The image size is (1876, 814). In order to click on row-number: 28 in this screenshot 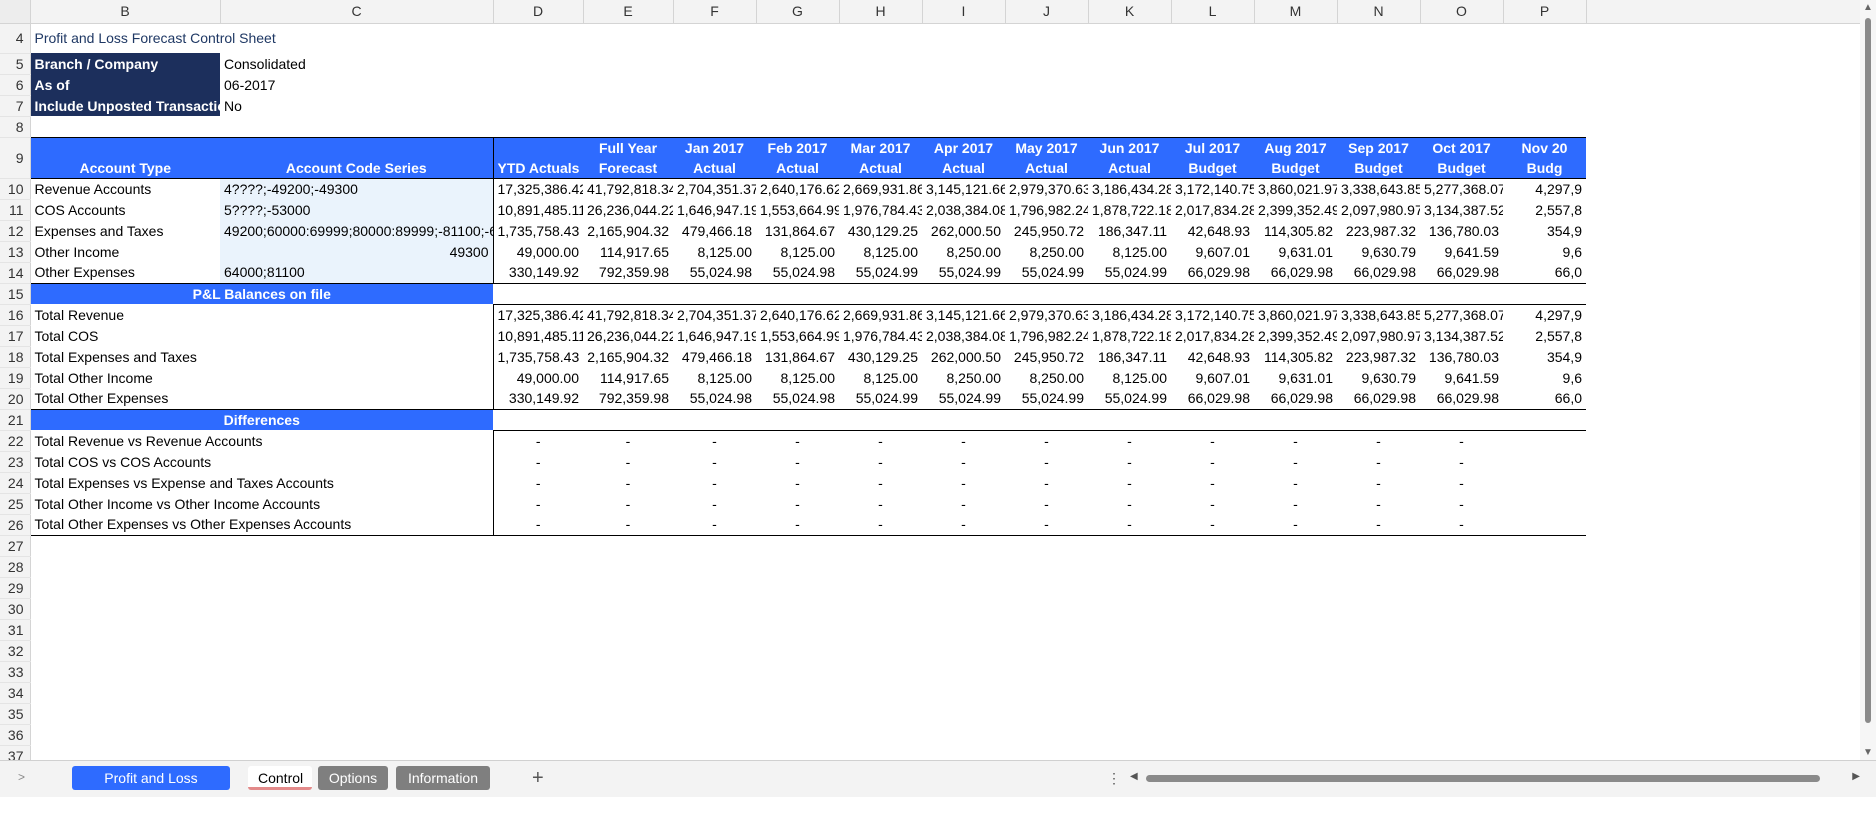, I will do `click(15, 567)`.